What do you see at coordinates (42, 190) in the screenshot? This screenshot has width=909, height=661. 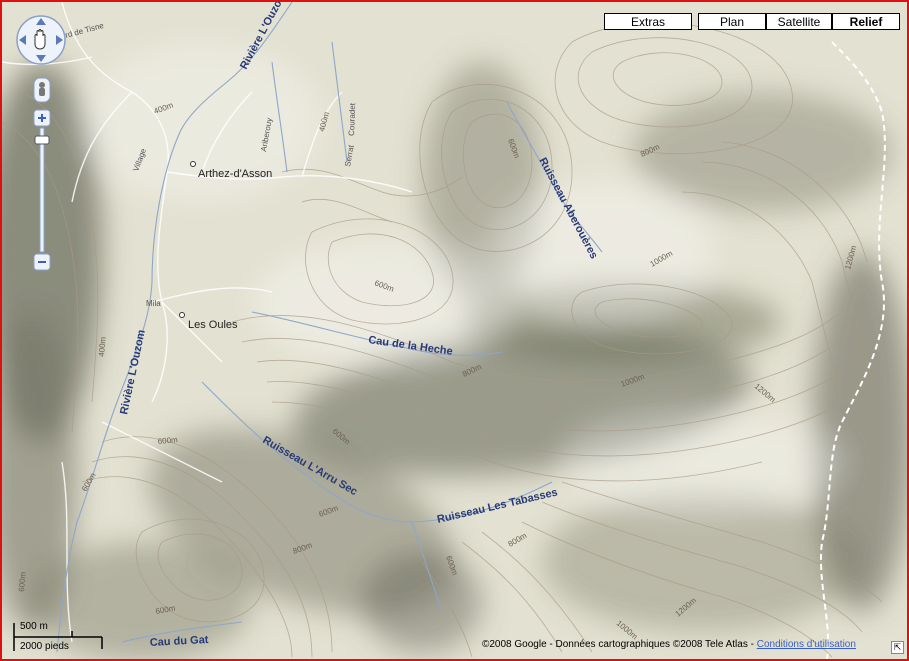 I see `zoom-slider-track` at bounding box center [42, 190].